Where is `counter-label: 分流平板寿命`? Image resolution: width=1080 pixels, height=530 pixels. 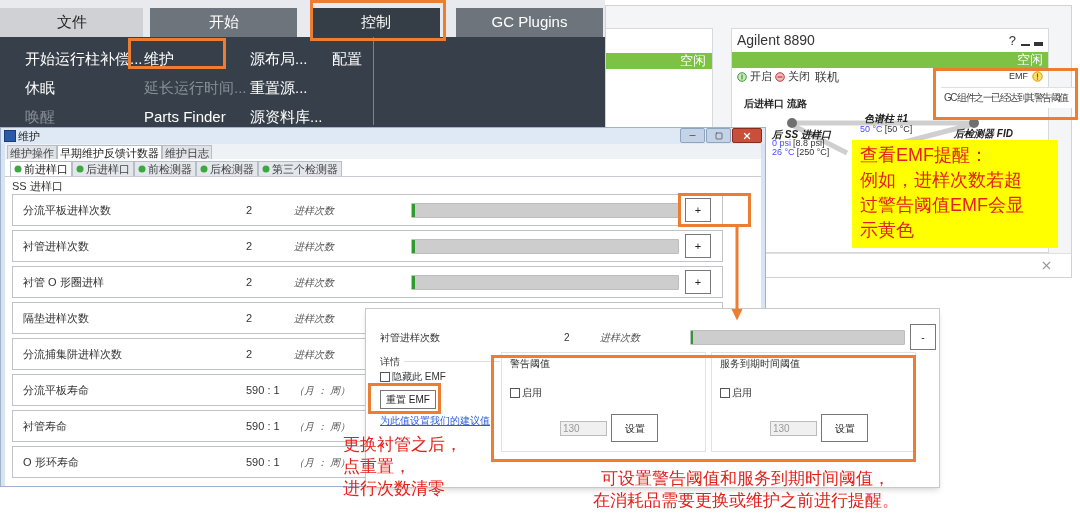
counter-label: 分流平板寿命 is located at coordinates (56, 390).